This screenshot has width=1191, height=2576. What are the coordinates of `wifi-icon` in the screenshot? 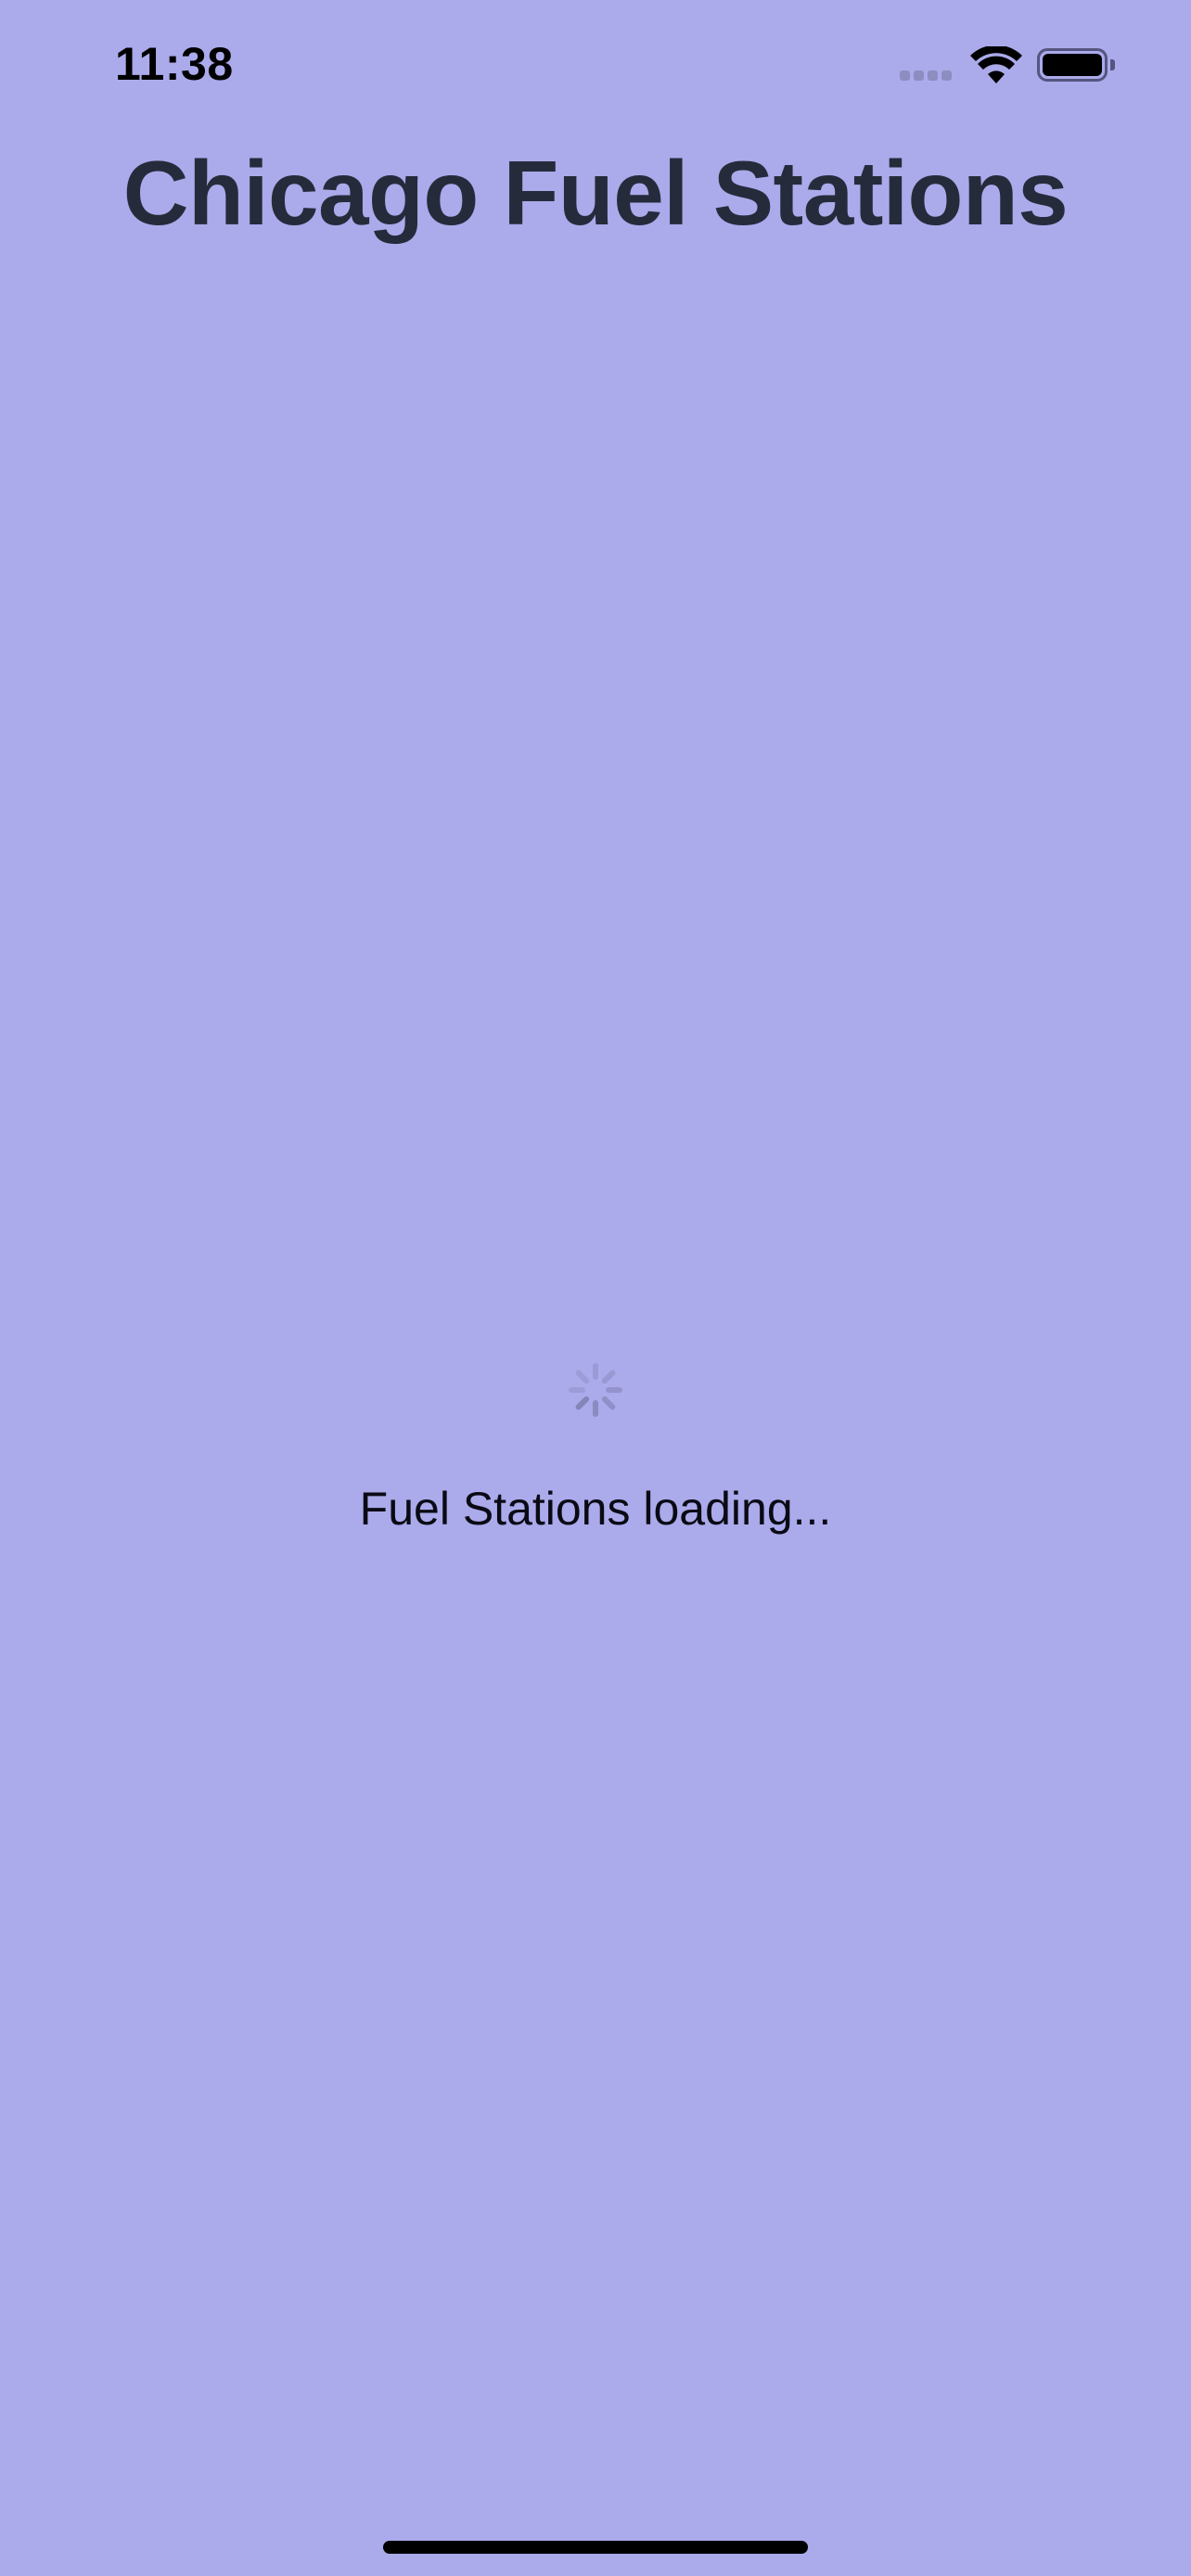 It's located at (996, 64).